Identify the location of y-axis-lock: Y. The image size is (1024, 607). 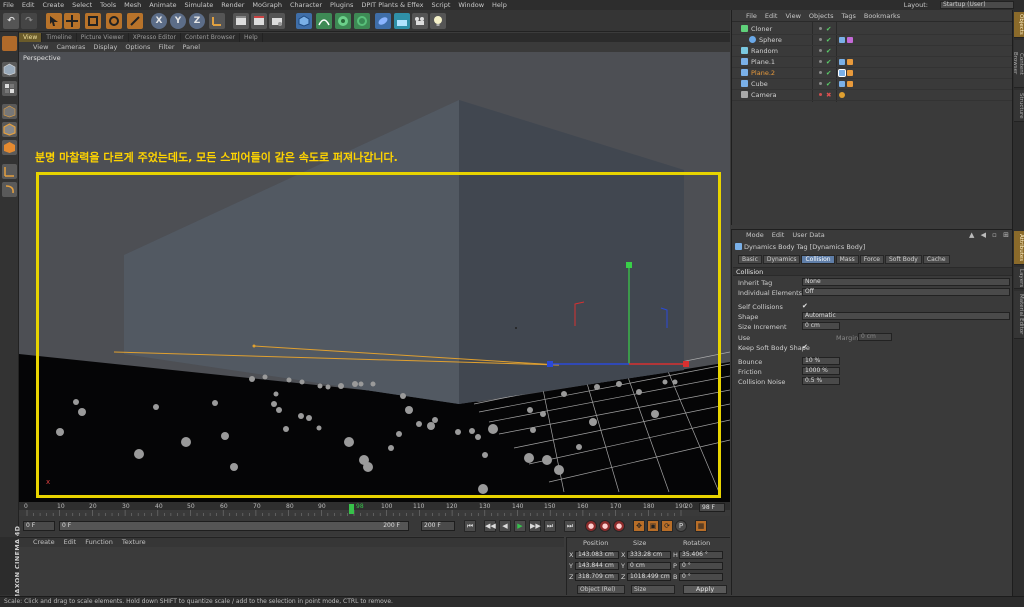
(178, 21).